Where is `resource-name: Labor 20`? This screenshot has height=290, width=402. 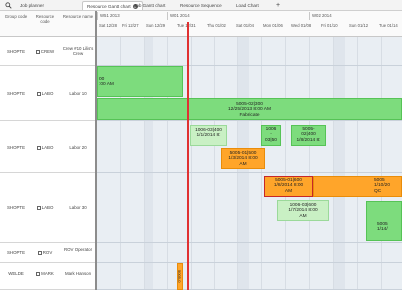 resource-name: Labor 20 is located at coordinates (78, 147).